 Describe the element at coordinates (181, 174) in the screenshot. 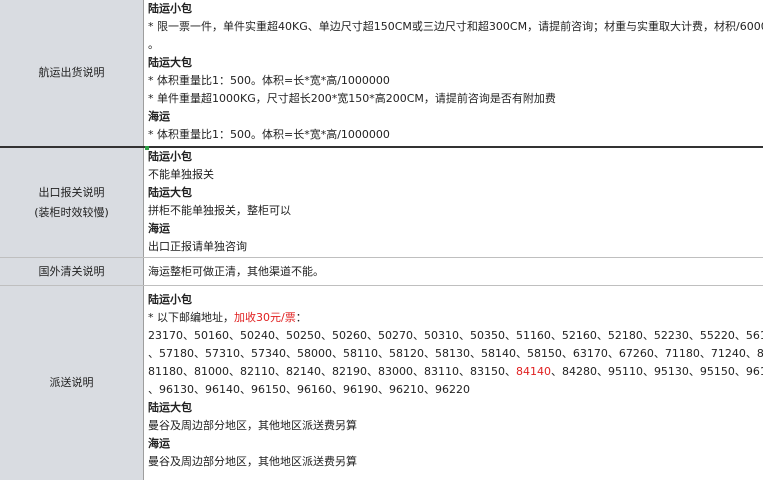

I see `note-line: 不能单独报关` at that location.